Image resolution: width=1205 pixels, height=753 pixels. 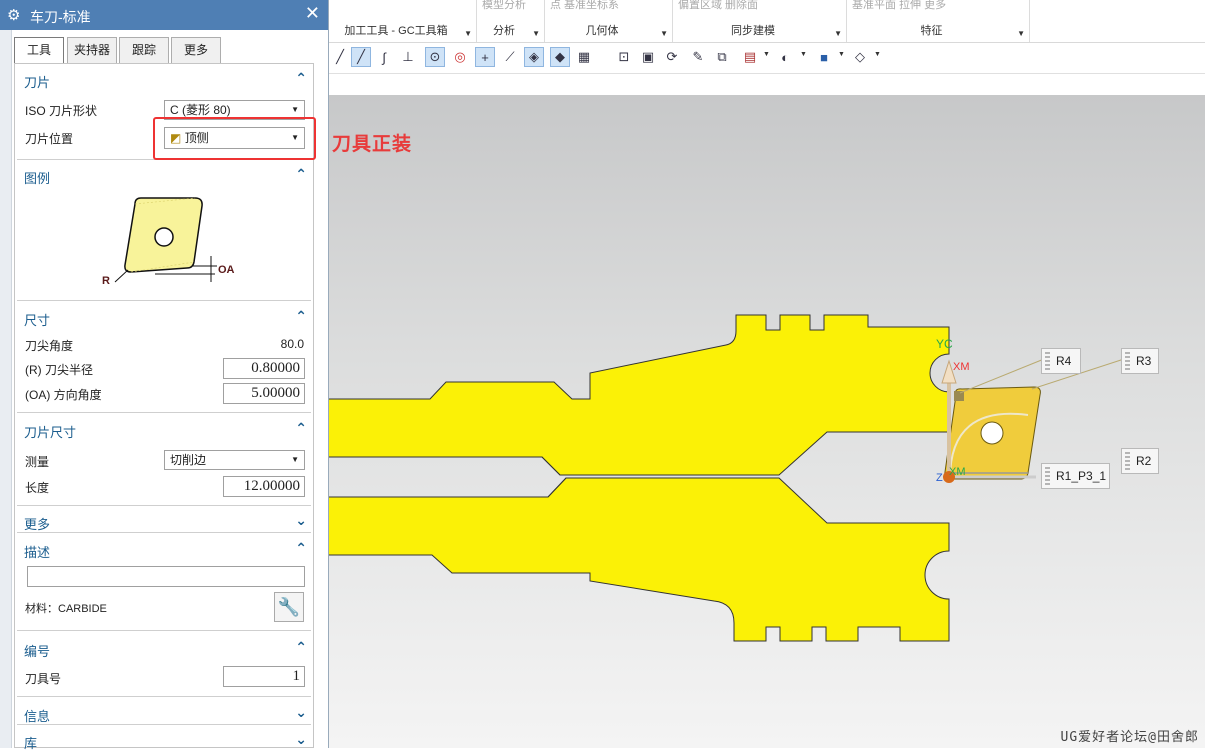 I want to click on section-insert-header: 刀片 ⌃, so click(x=164, y=80).